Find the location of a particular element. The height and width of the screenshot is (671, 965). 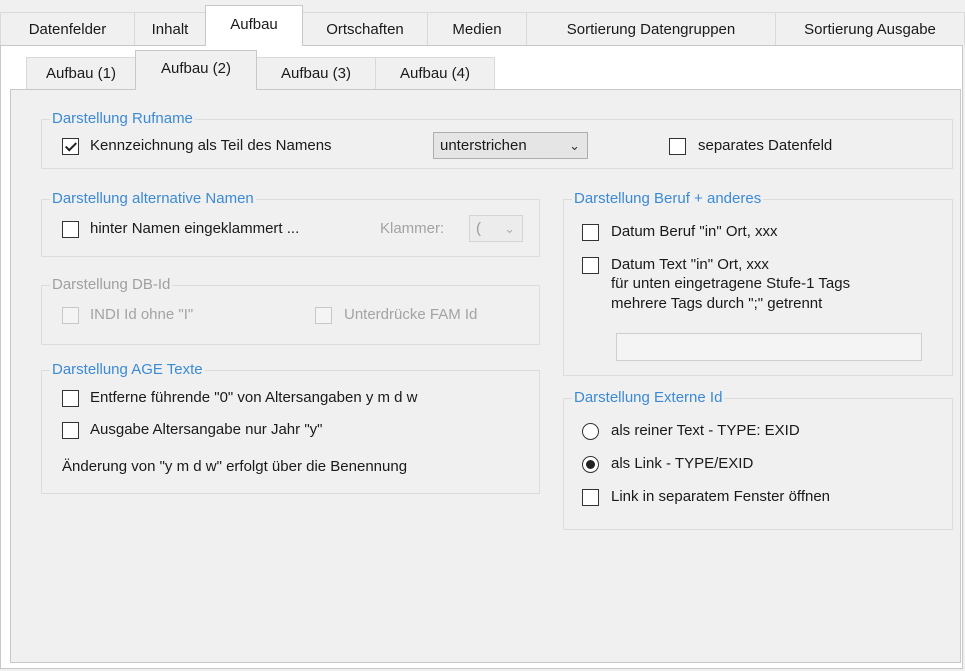

beruf-hint-line-2: mehrere Tags durch ";" getrennt is located at coordinates (717, 303).